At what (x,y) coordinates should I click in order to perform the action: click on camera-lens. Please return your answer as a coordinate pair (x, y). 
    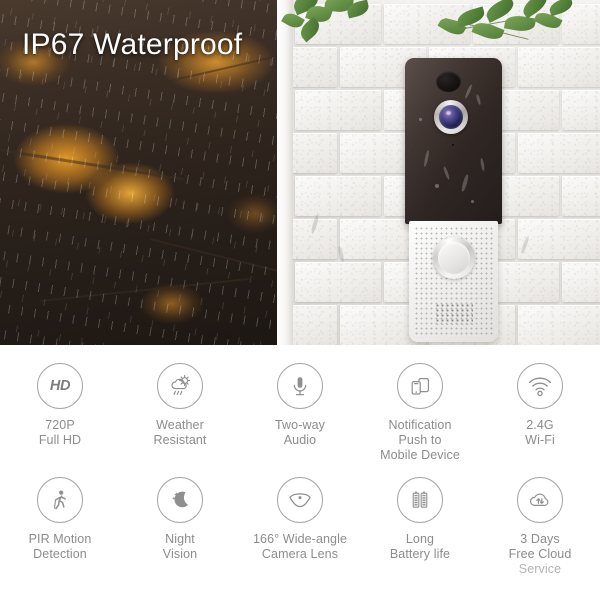
    Looking at the image, I should click on (451, 117).